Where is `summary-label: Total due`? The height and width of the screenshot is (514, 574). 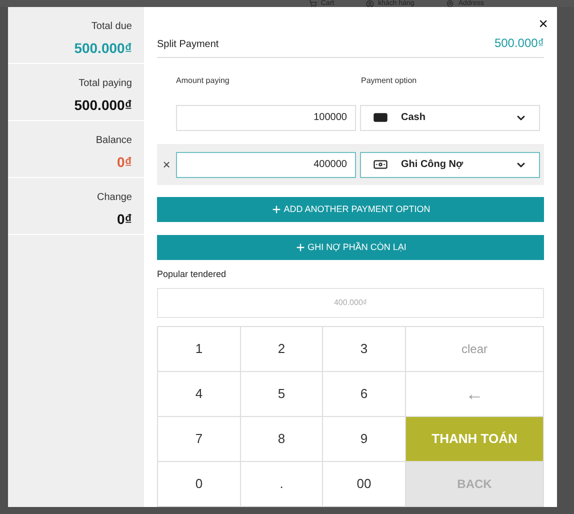
summary-label: Total due is located at coordinates (111, 27).